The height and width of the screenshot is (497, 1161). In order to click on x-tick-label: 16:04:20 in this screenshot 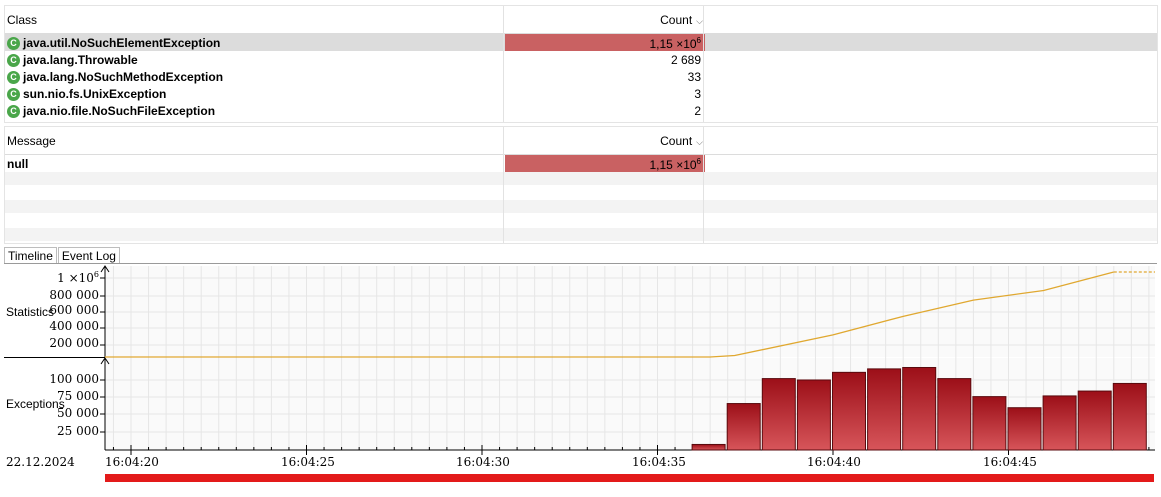, I will do `click(132, 462)`.